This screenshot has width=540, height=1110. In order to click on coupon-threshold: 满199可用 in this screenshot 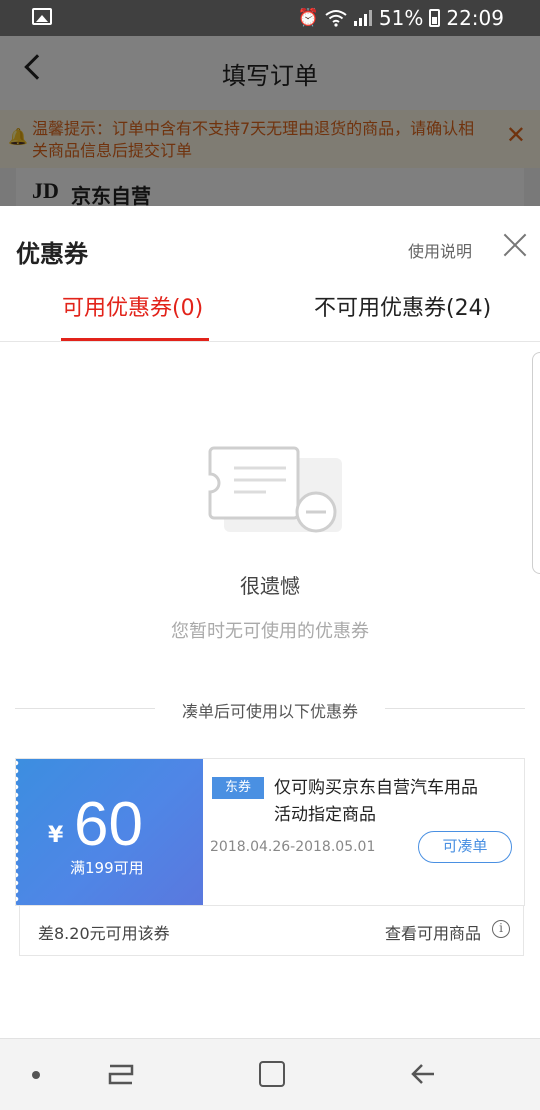, I will do `click(107, 868)`.